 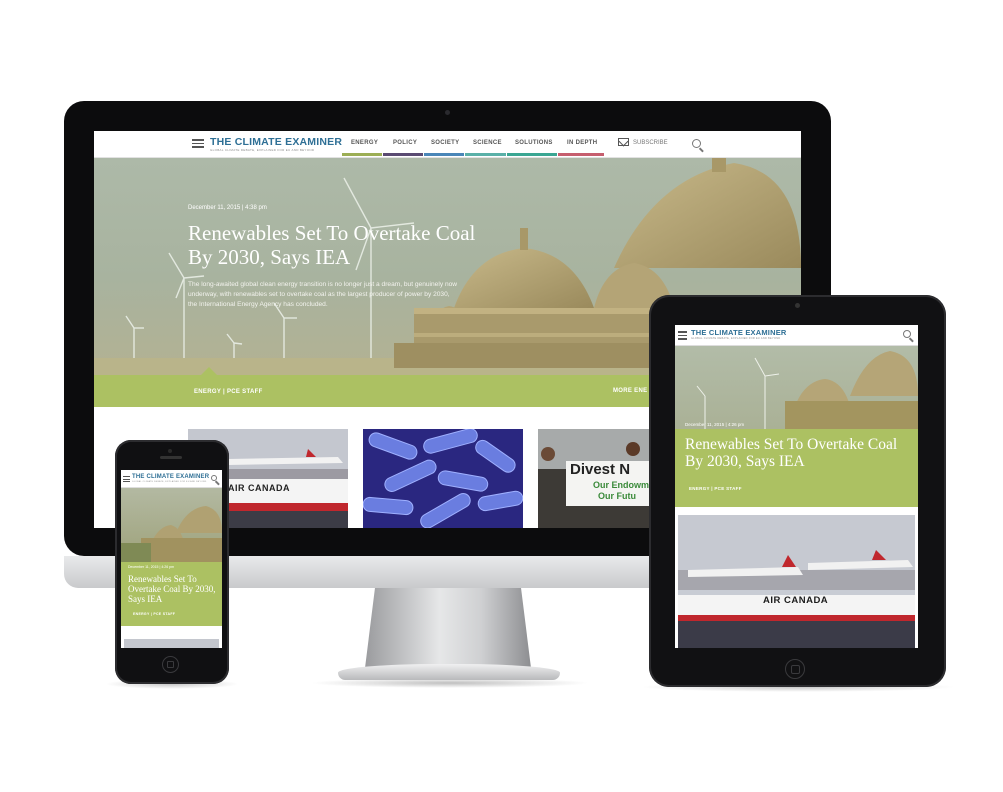 I want to click on nav-energy-underline, so click(x=362, y=154).